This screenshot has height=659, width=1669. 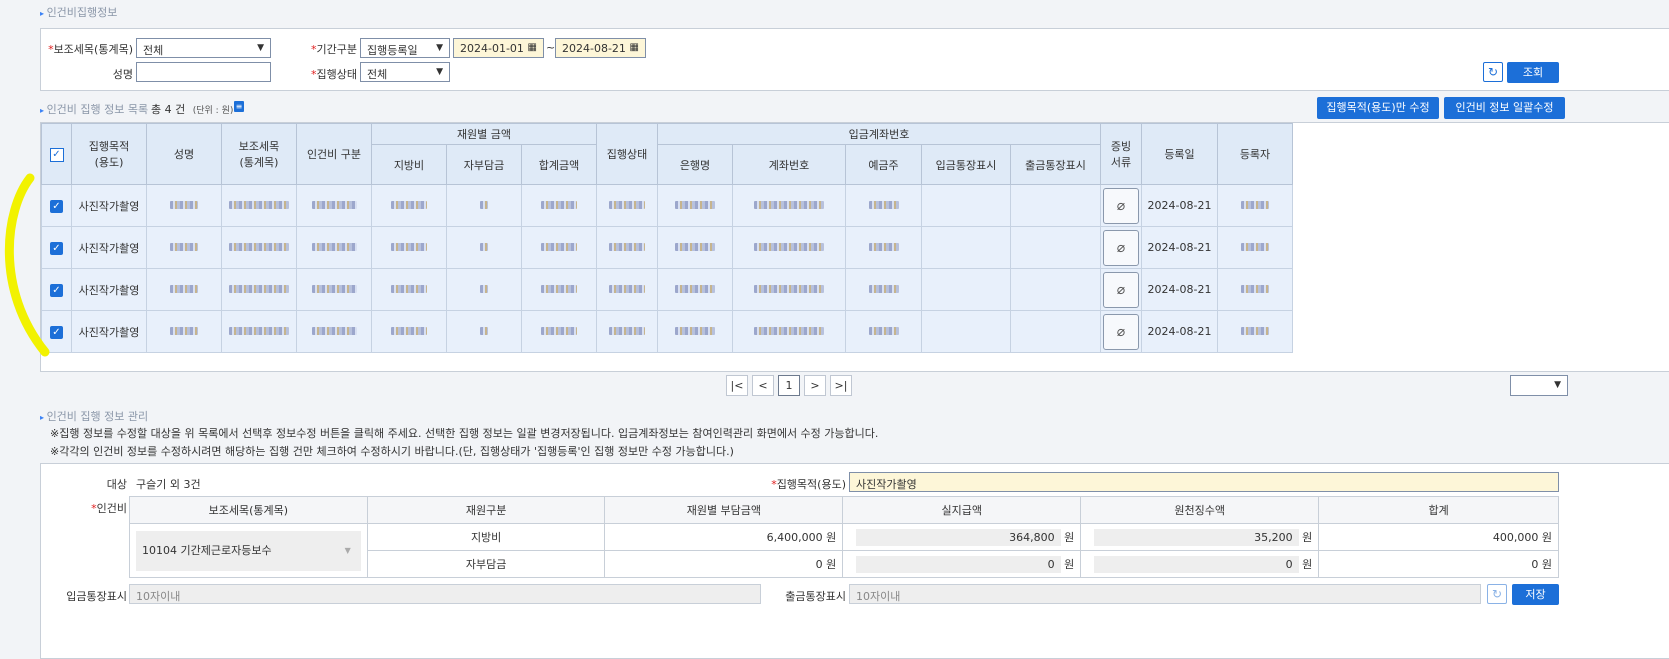 I want to click on redacted-self, so click(x=484, y=289).